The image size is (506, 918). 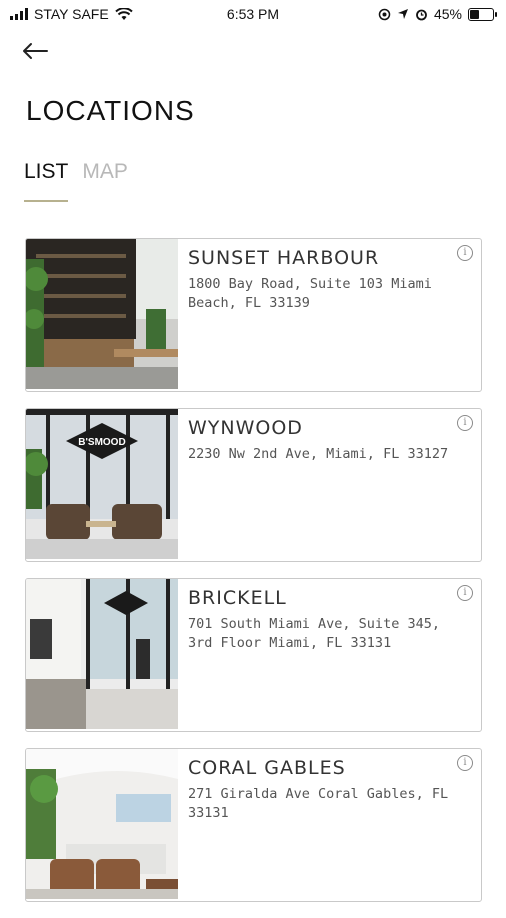 What do you see at coordinates (421, 14) in the screenshot?
I see `alarm-clock-icon` at bounding box center [421, 14].